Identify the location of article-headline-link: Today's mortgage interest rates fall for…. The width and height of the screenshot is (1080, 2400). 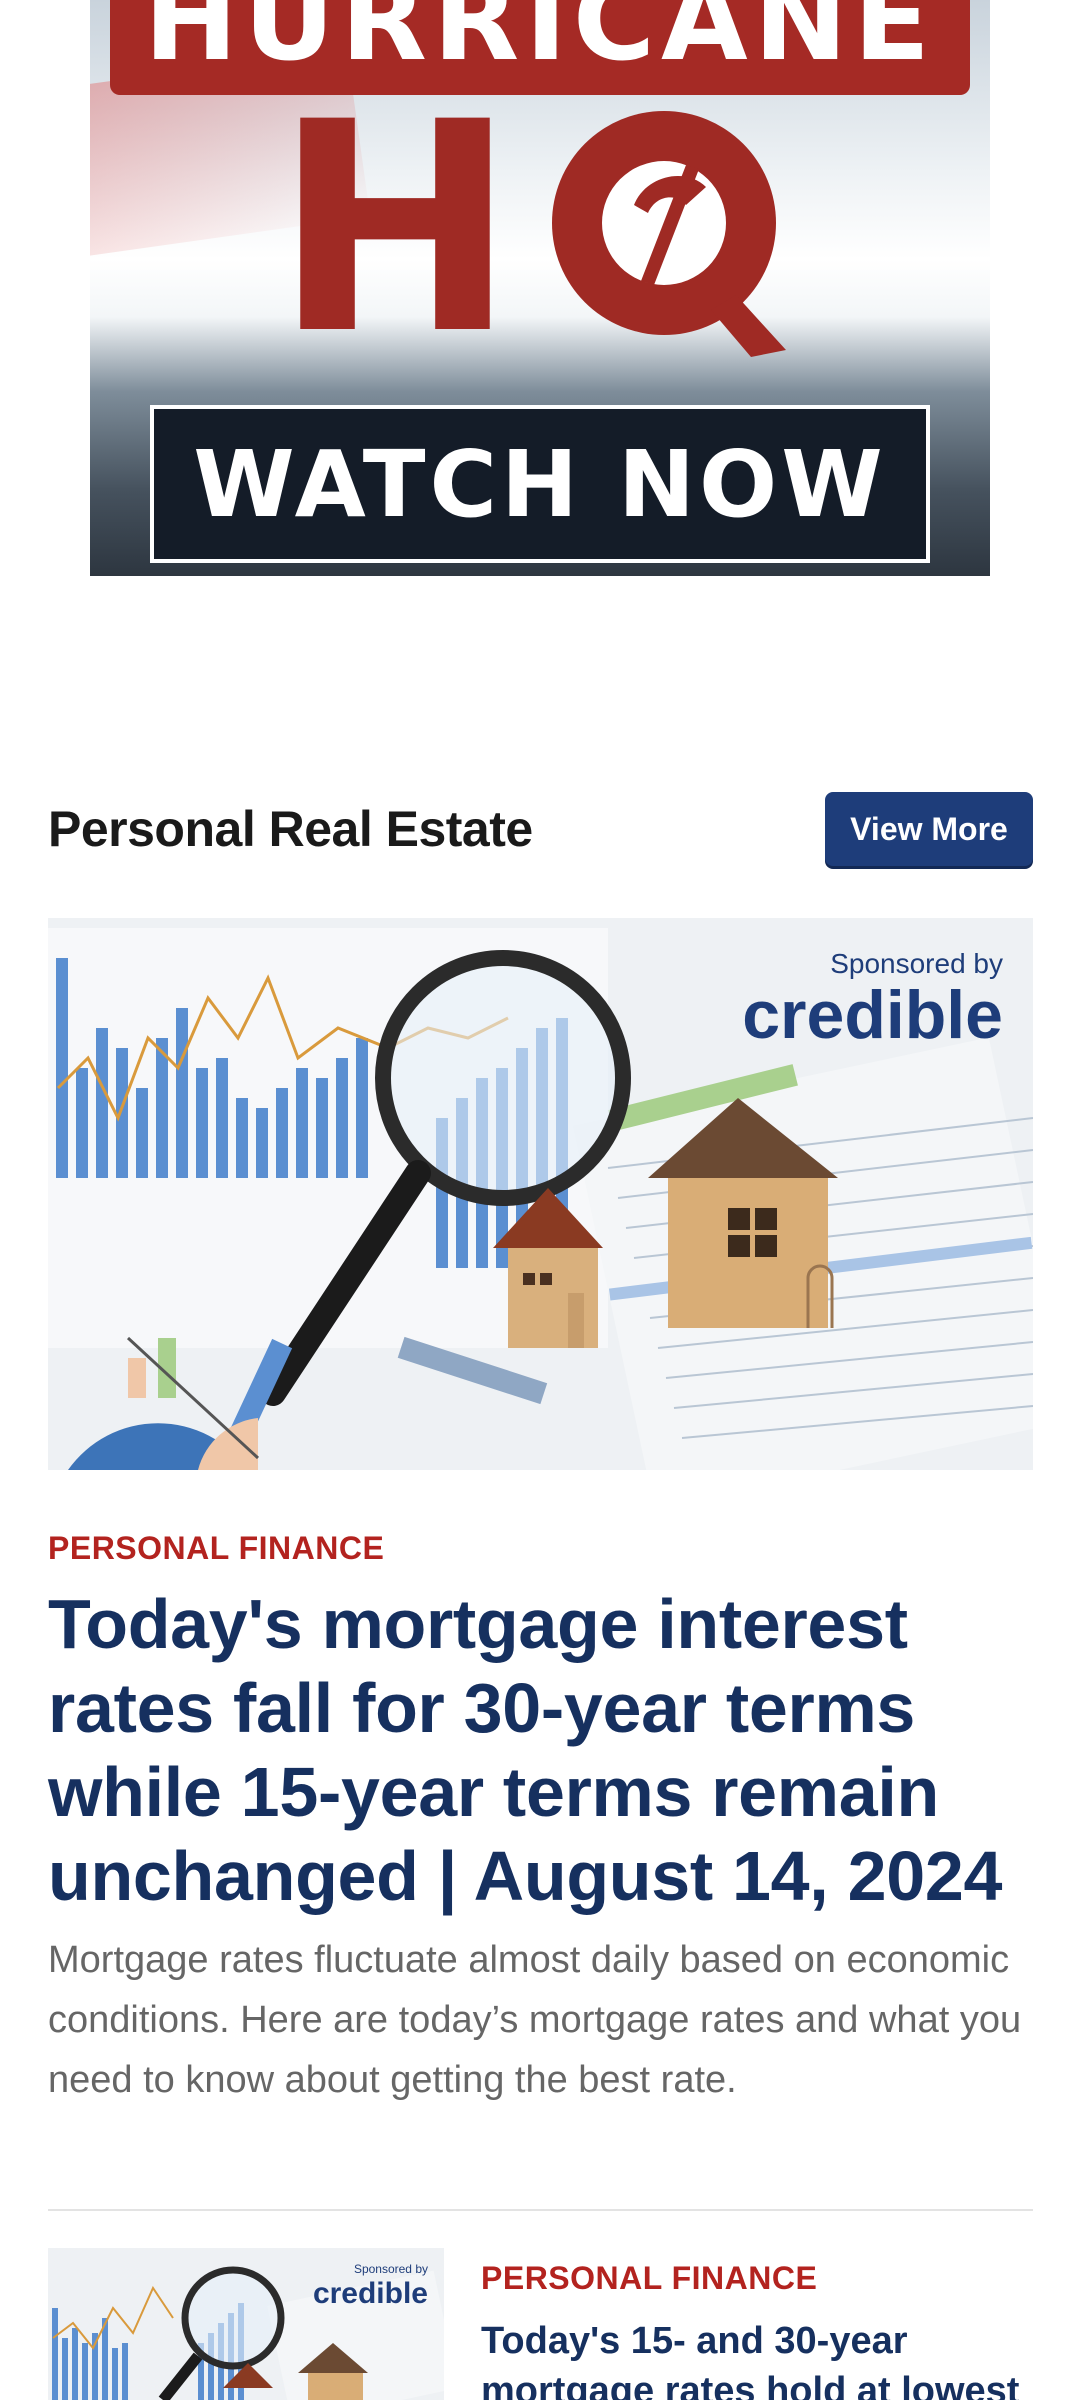
(543, 1750).